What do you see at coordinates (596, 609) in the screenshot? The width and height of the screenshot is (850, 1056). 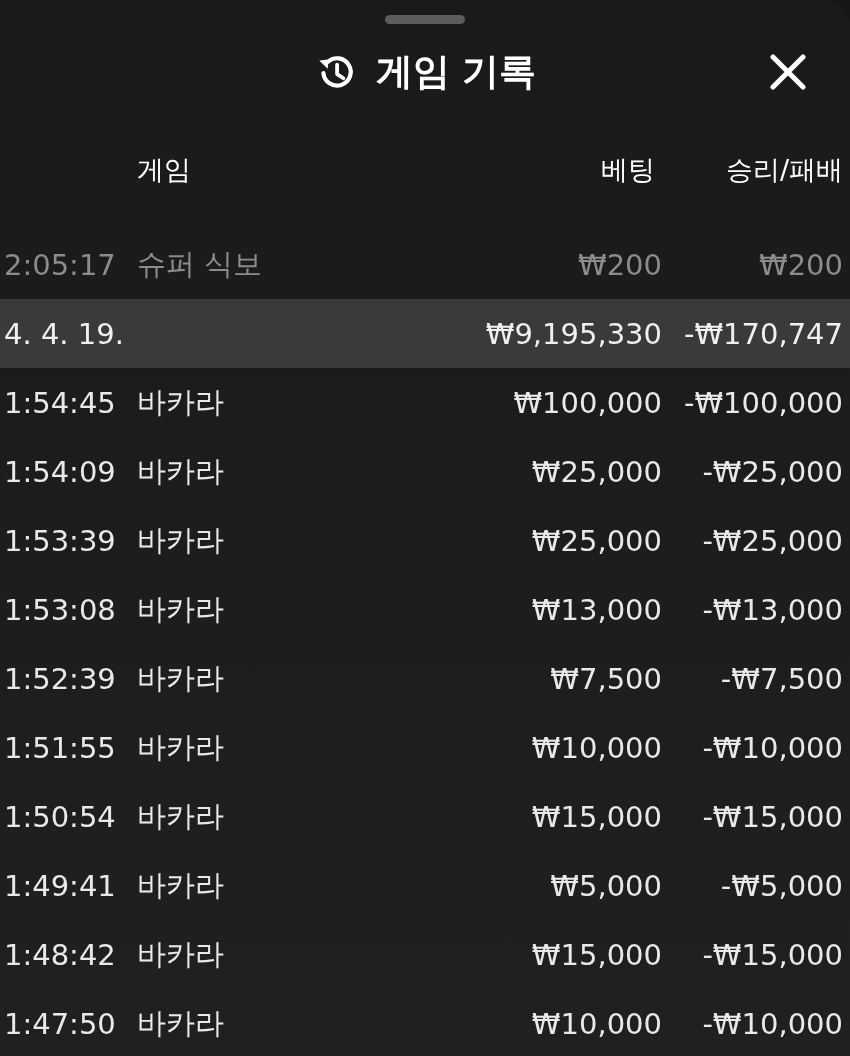 I see `bet-cell: ₩13,000` at bounding box center [596, 609].